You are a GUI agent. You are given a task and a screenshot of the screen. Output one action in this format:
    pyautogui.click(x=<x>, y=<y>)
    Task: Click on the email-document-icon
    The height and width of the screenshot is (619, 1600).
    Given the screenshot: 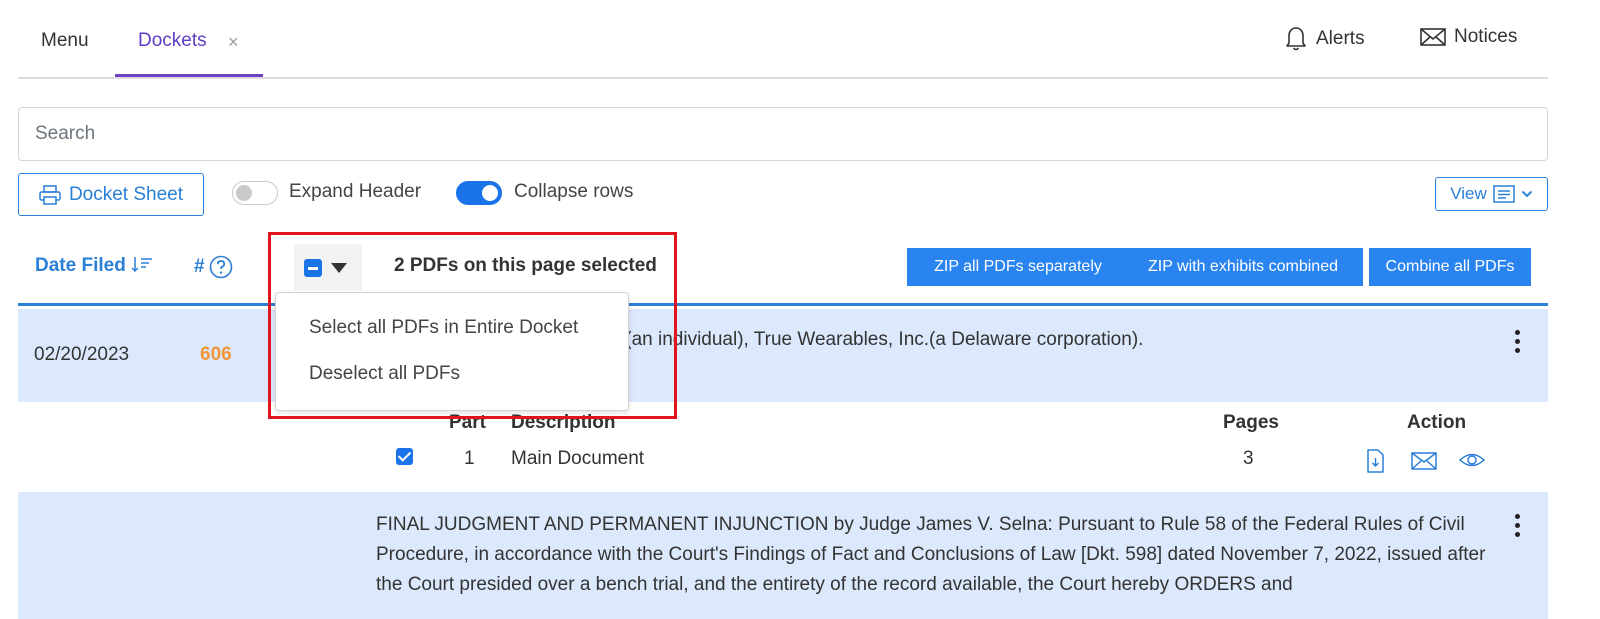 What is the action you would take?
    pyautogui.click(x=1424, y=460)
    